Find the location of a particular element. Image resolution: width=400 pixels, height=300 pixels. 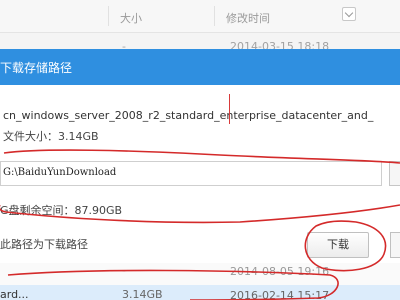

download-path-field: G:\BaiduYunDownload is located at coordinates (191, 173).